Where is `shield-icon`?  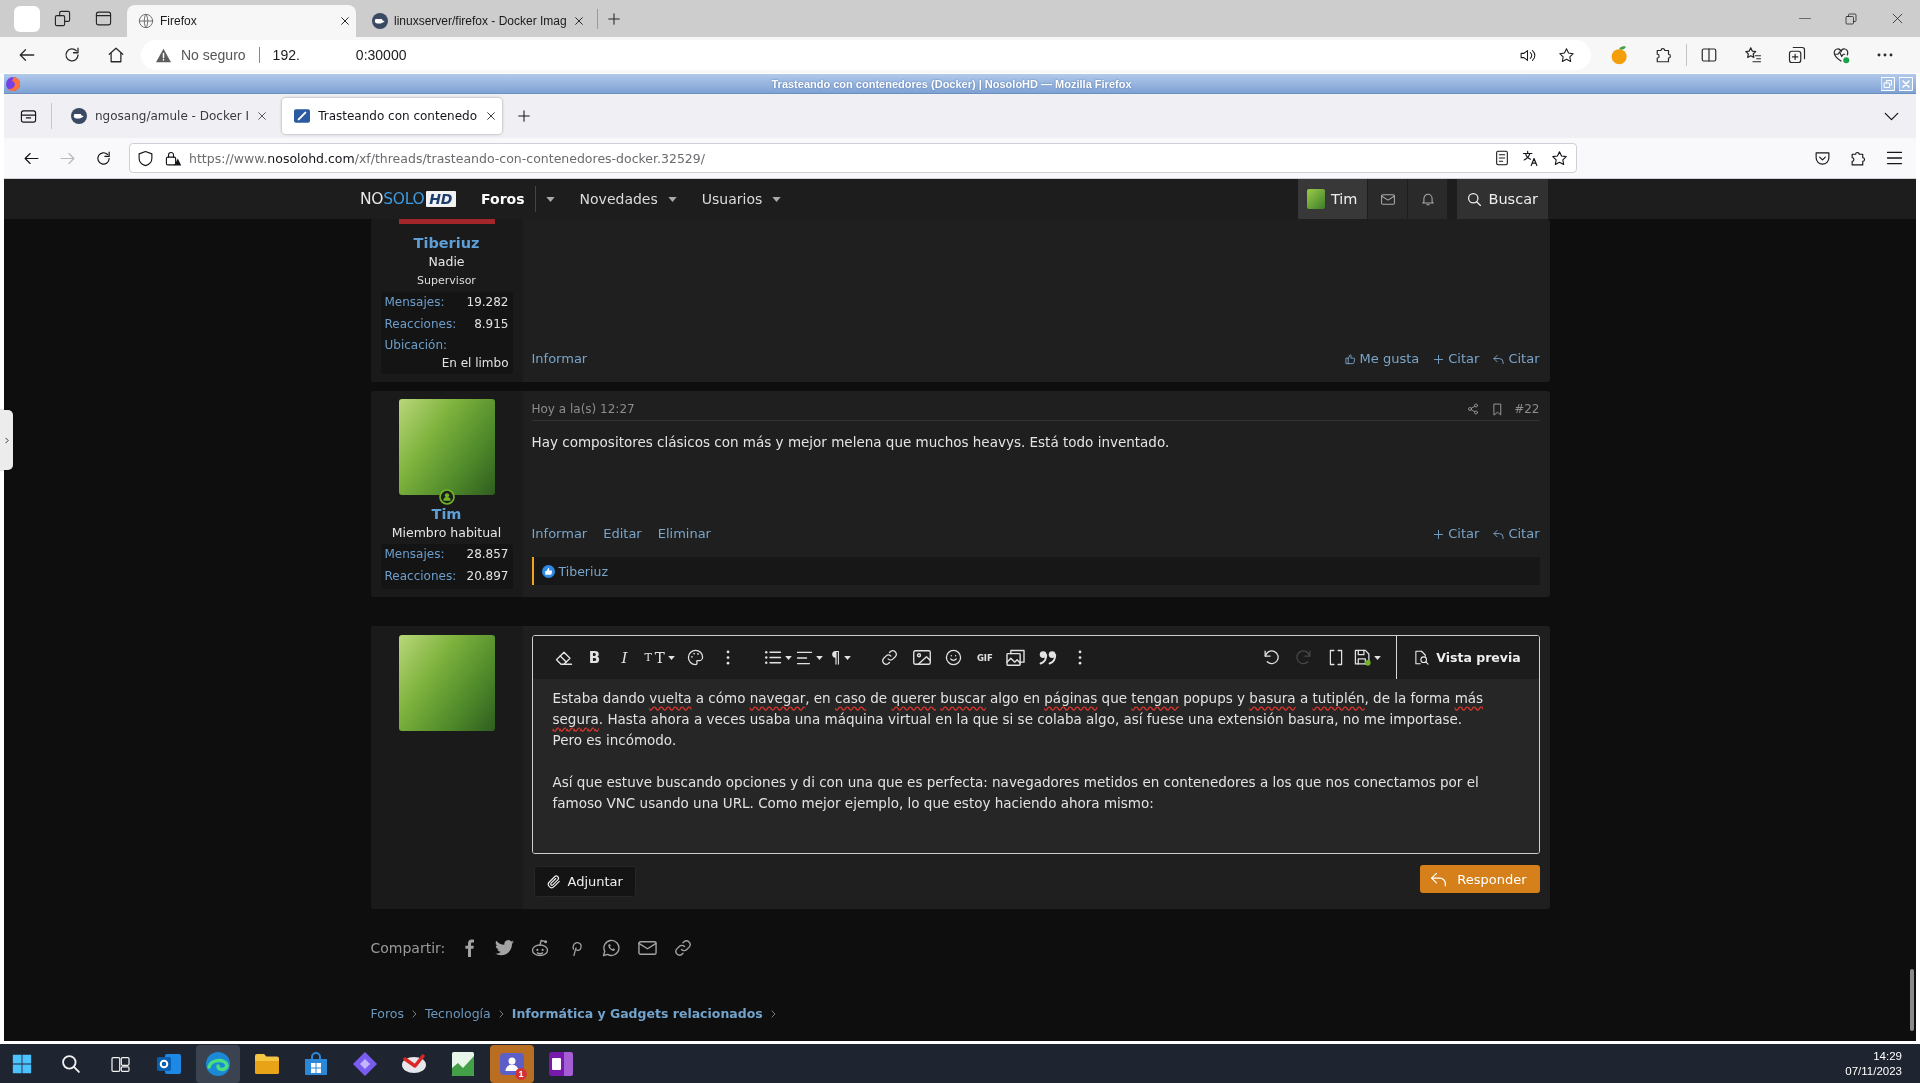 shield-icon is located at coordinates (145, 158).